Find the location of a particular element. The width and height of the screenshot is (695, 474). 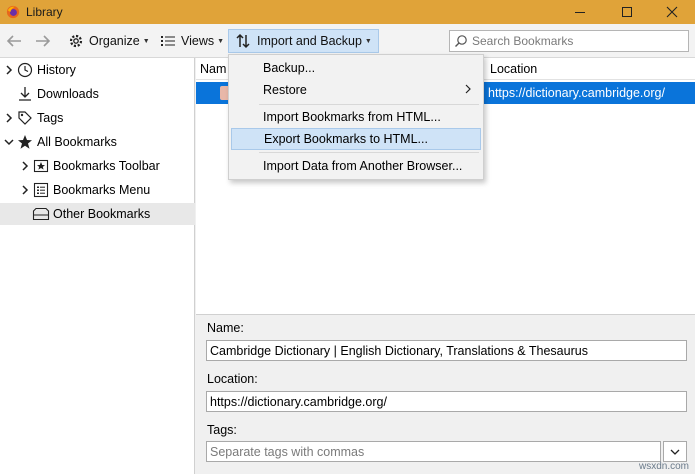

sidebar-item-label: All Bookmarks is located at coordinates (77, 142).